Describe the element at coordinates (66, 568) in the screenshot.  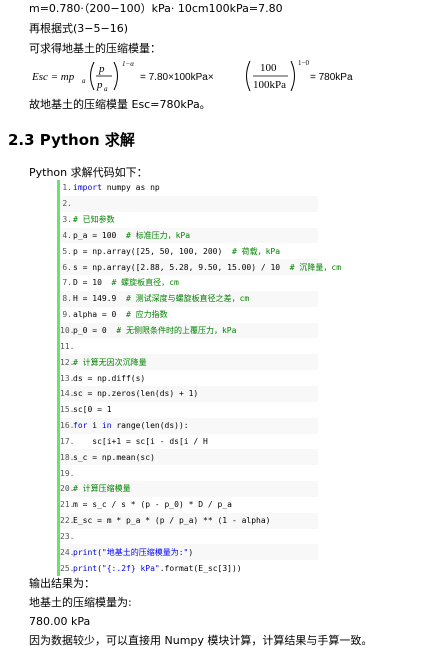
I see `line-number: 25` at that location.